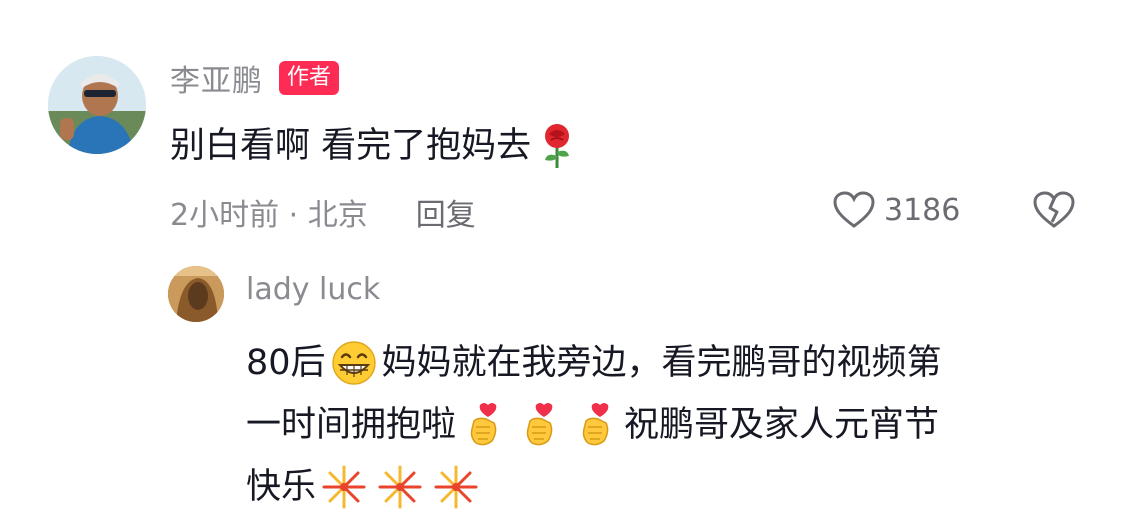  I want to click on reply-text-segment: 一时间拥抱啦, so click(351, 425).